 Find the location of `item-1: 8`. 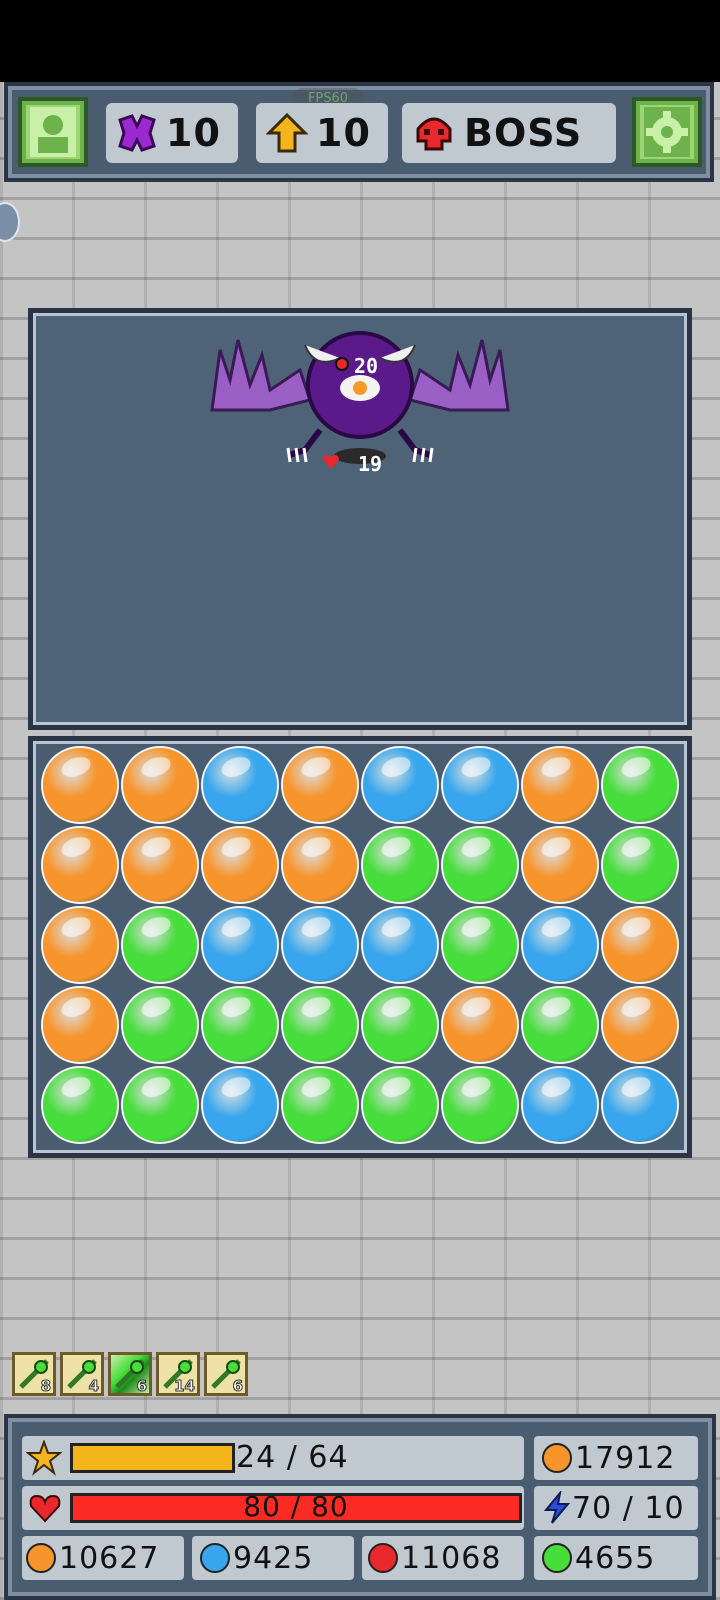

item-1: 8 is located at coordinates (34, 1374).